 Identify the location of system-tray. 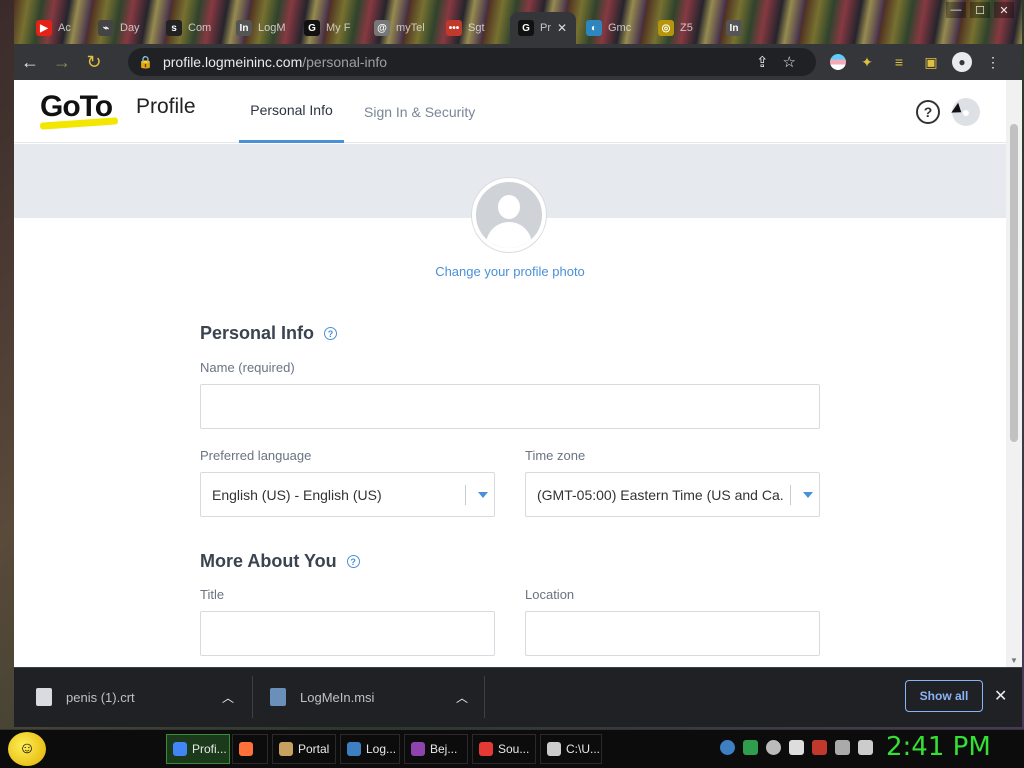
(796, 747).